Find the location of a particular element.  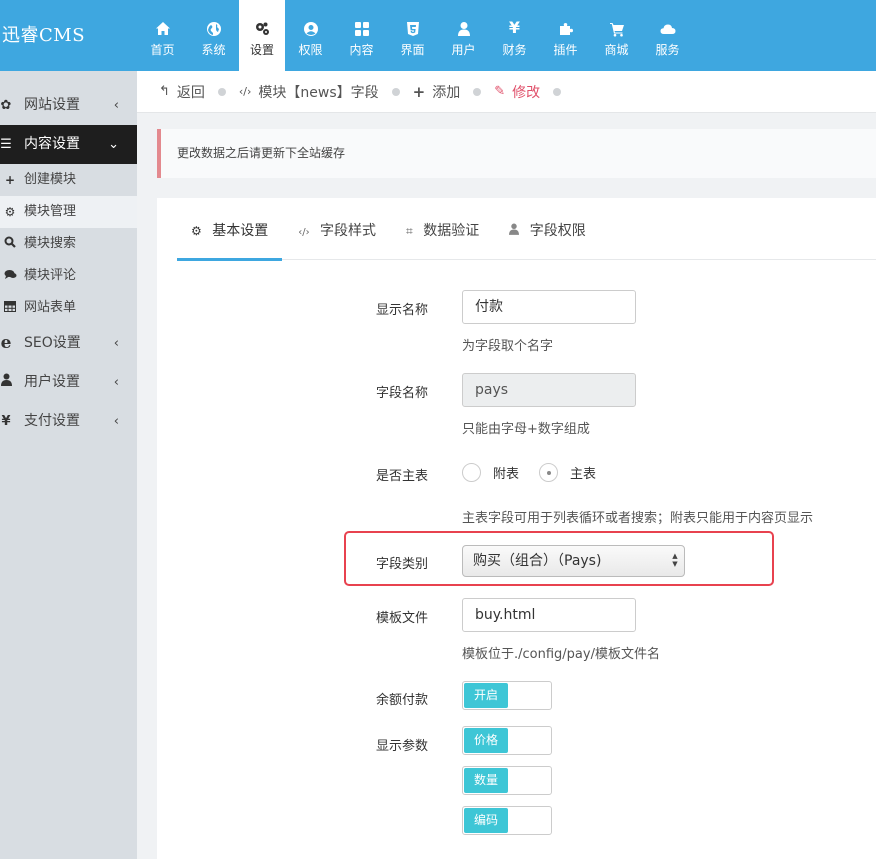

radio-label: 主表 is located at coordinates (583, 474).